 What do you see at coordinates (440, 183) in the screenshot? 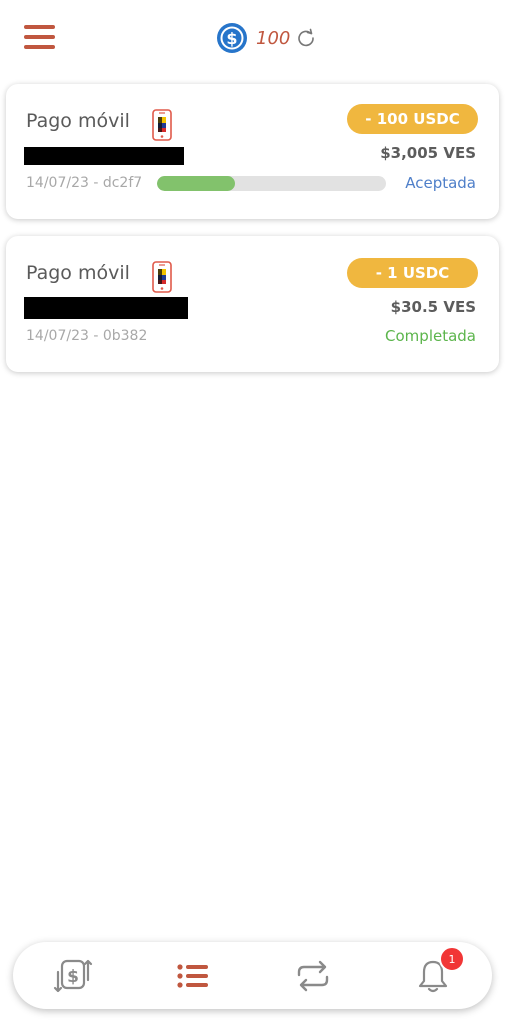
I see `status-label: Aceptada` at bounding box center [440, 183].